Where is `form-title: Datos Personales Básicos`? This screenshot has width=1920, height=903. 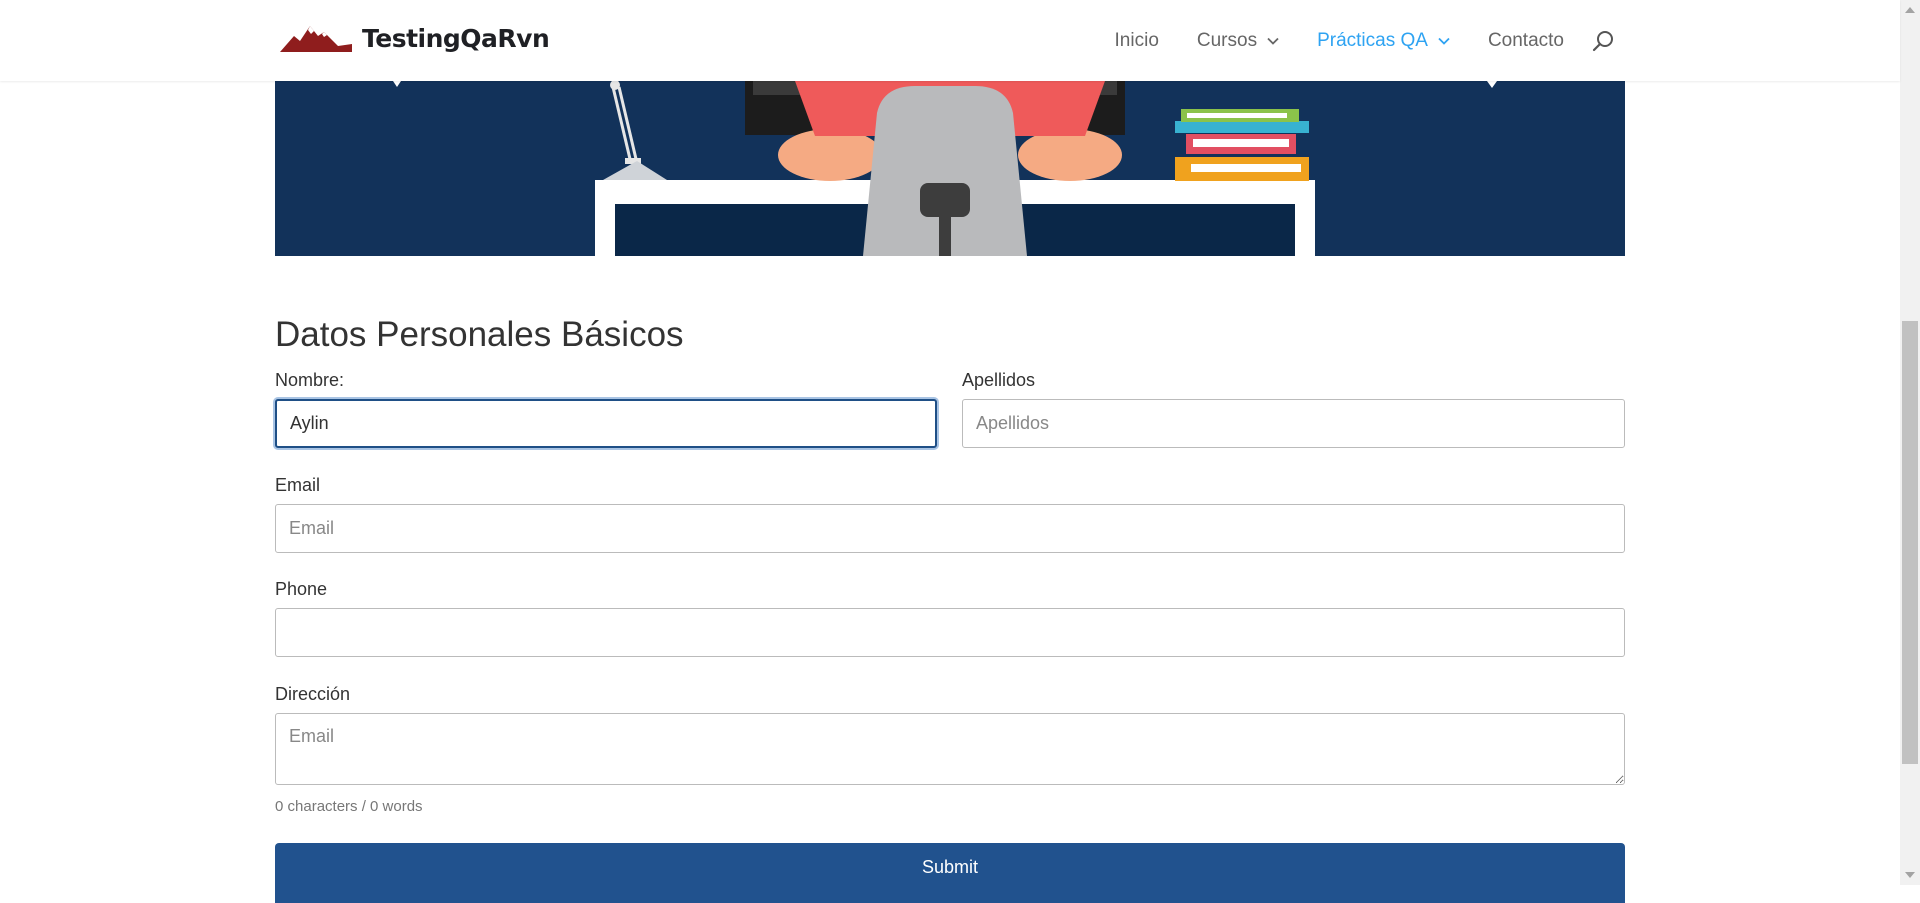
form-title: Datos Personales Básicos is located at coordinates (479, 334).